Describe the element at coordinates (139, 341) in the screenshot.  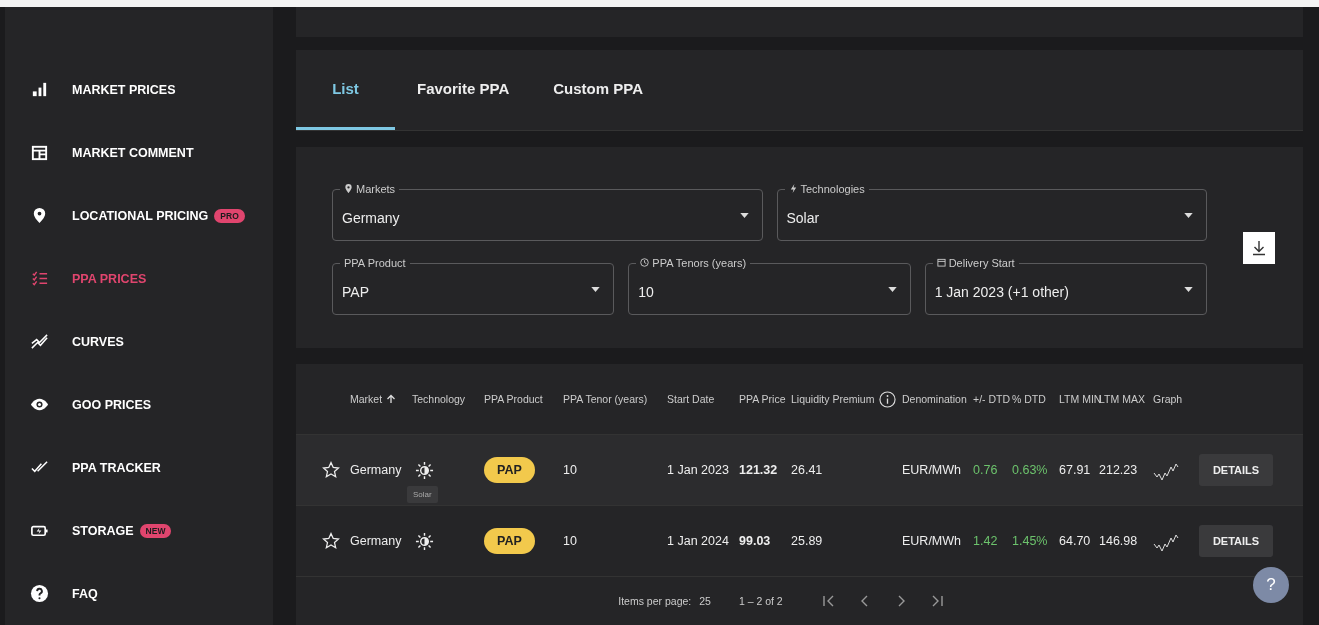
I see `sidebar-item: CURVES` at that location.